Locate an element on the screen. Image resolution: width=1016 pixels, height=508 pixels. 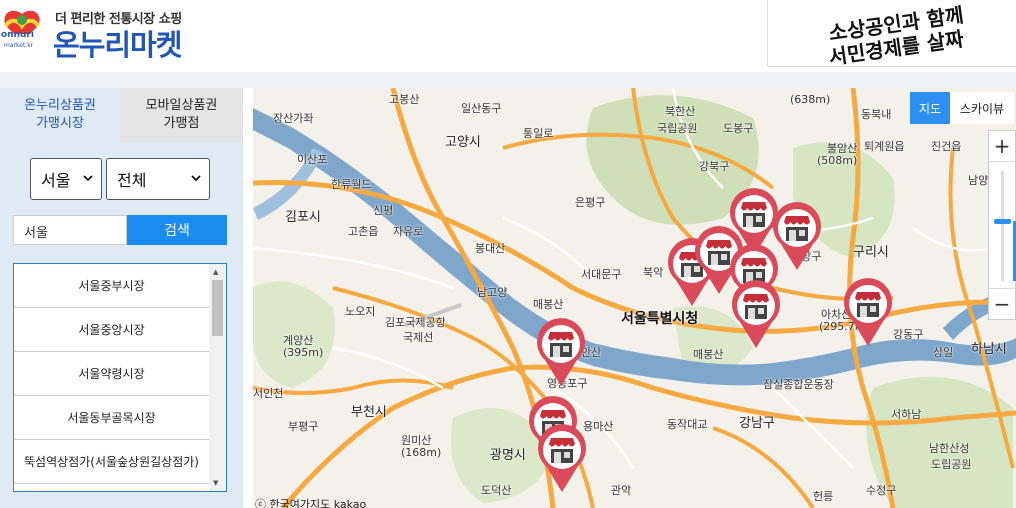
map-label: 하남시 is located at coordinates (989, 349).